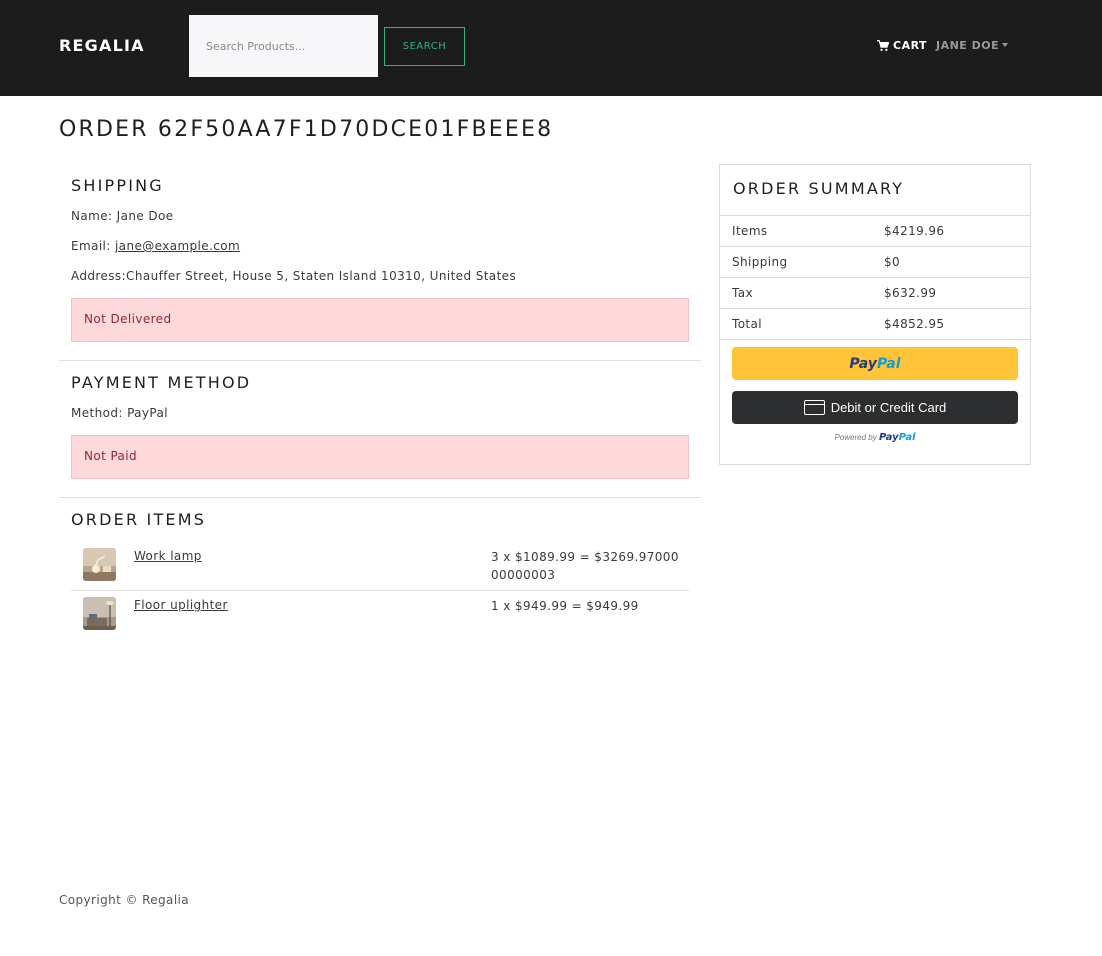  I want to click on payment-method: Method: PayPal, so click(119, 413).